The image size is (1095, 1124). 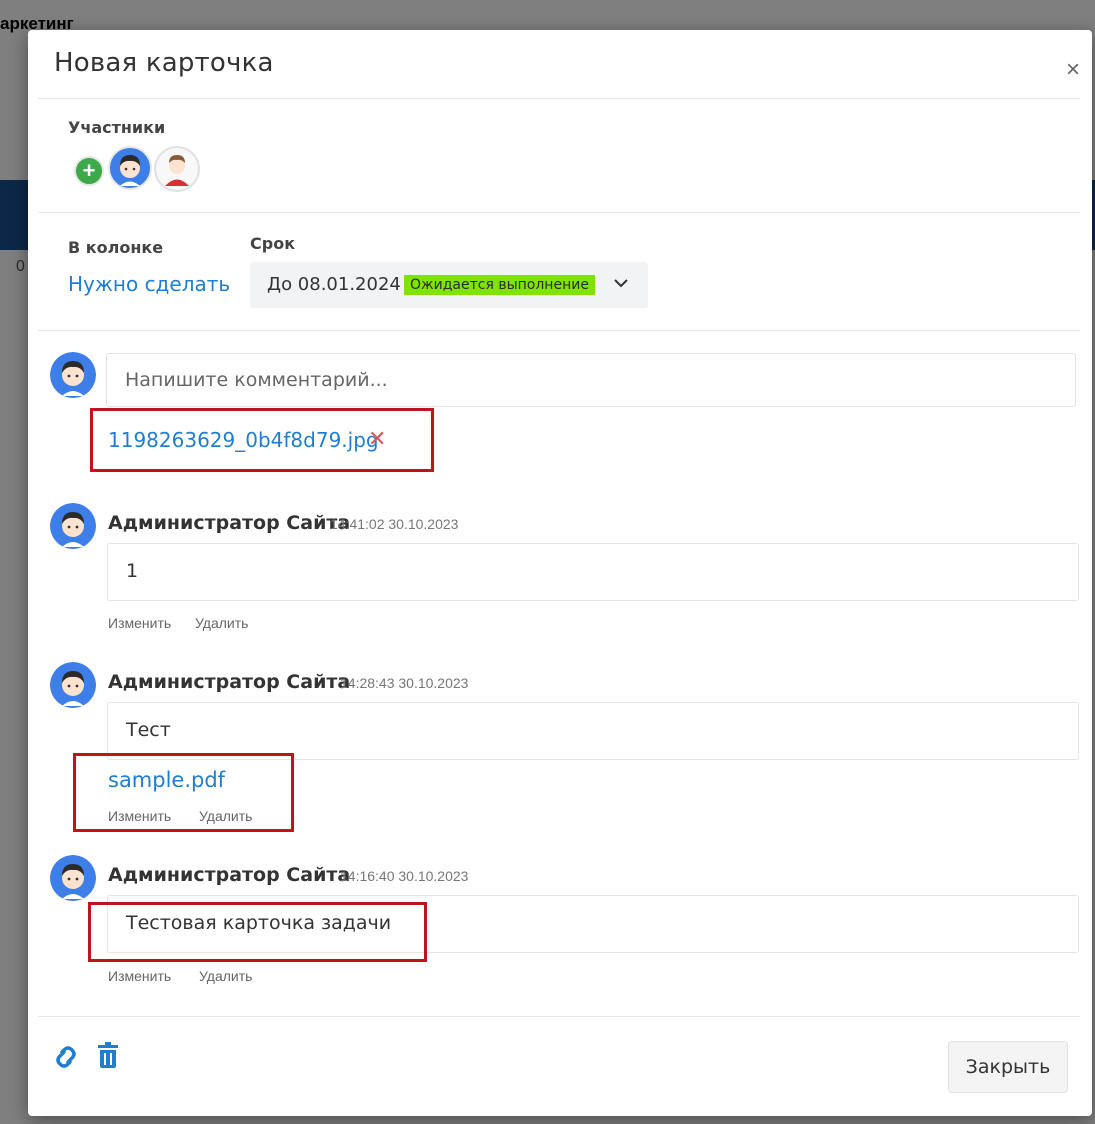 What do you see at coordinates (394, 524) in the screenshot?
I see `comment-timestamp: 14:41:02 30.10.2023` at bounding box center [394, 524].